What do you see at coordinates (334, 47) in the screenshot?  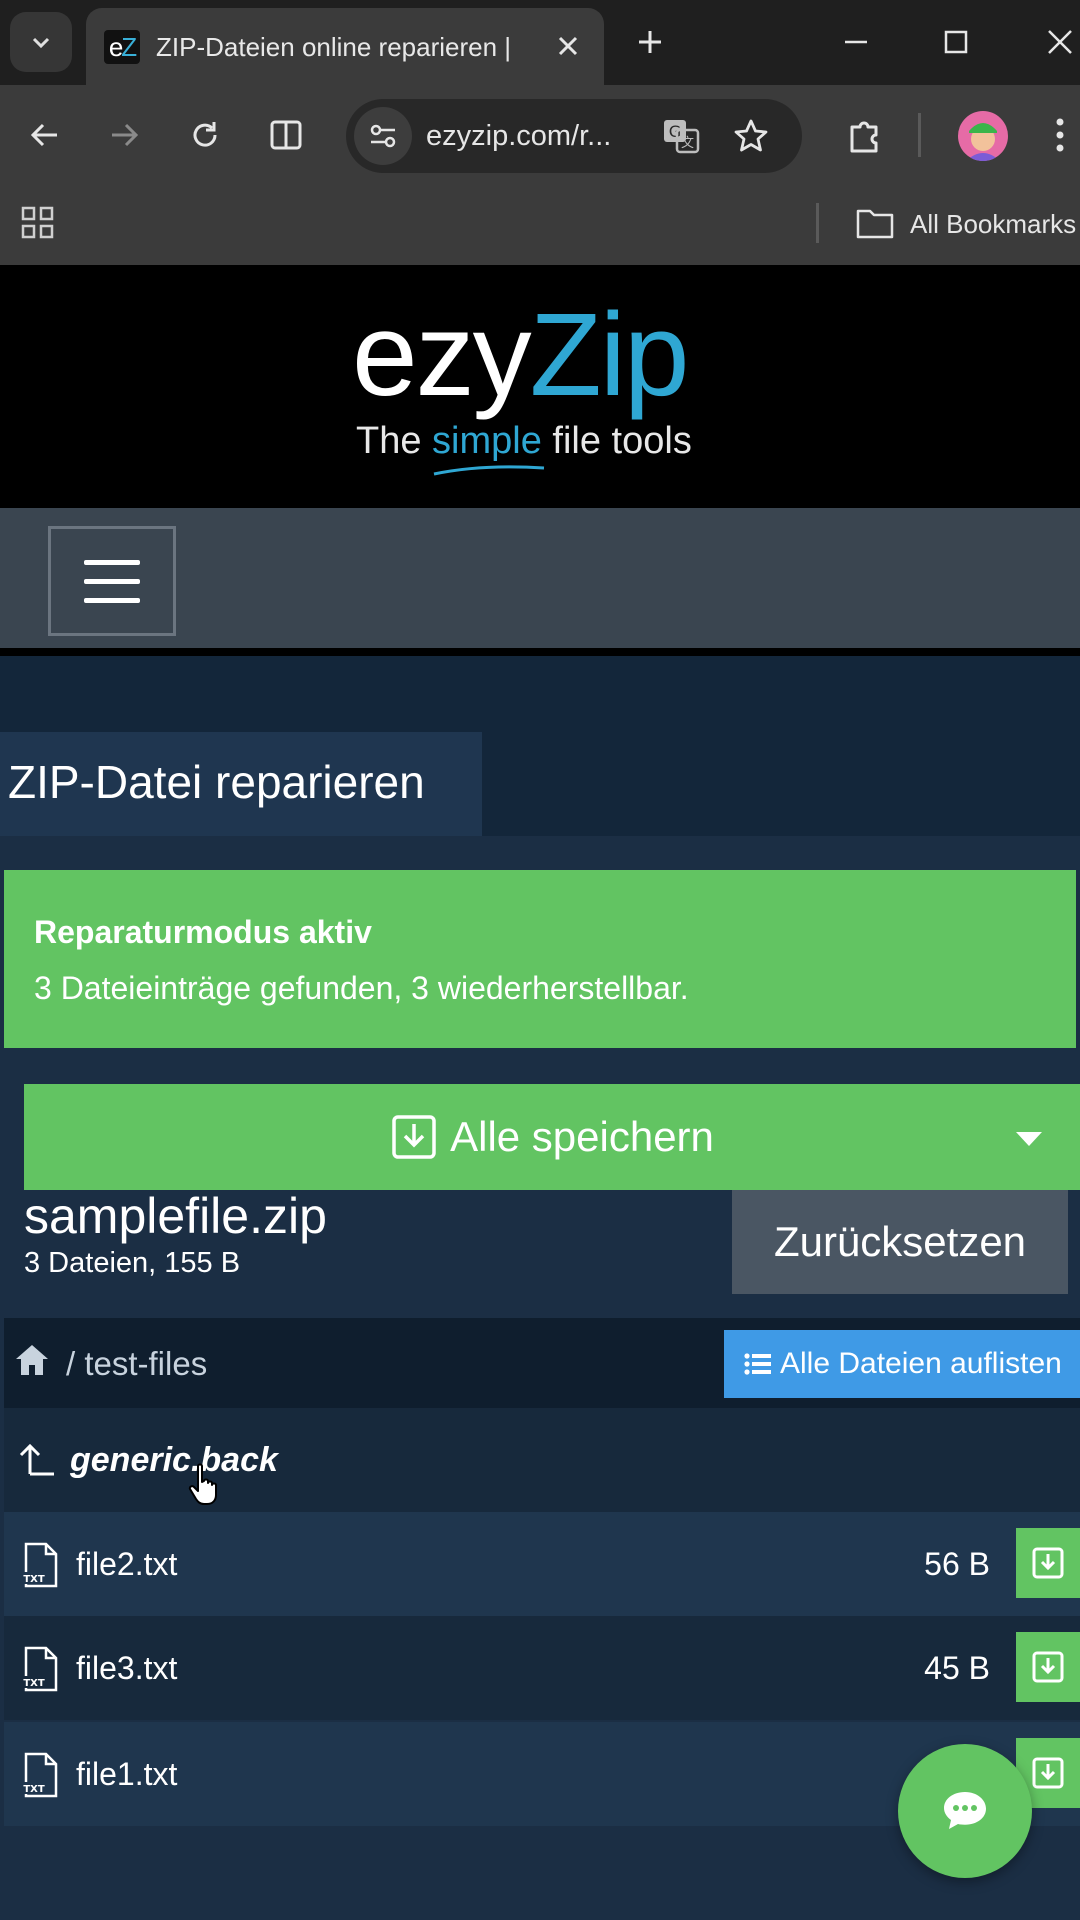 I see `tab-title: ZIP-Dateien online reparieren |` at bounding box center [334, 47].